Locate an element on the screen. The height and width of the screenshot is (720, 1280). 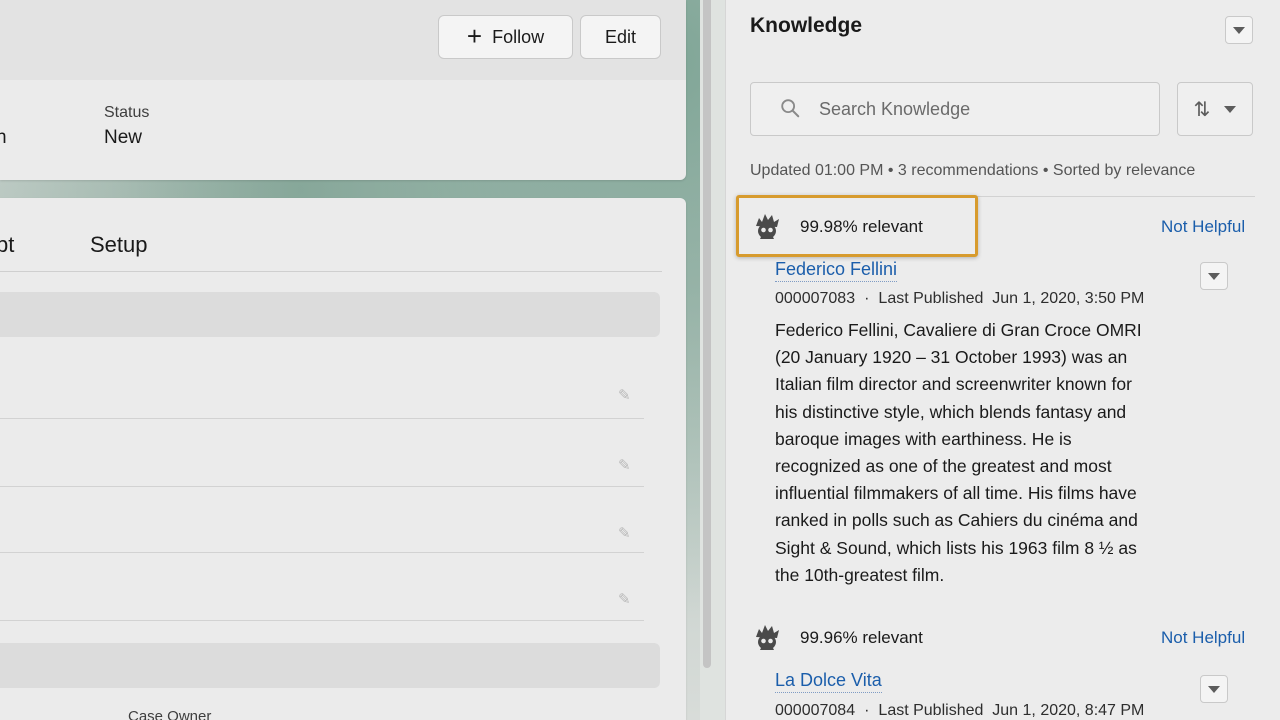
follow-label: Follow is located at coordinates (518, 36).